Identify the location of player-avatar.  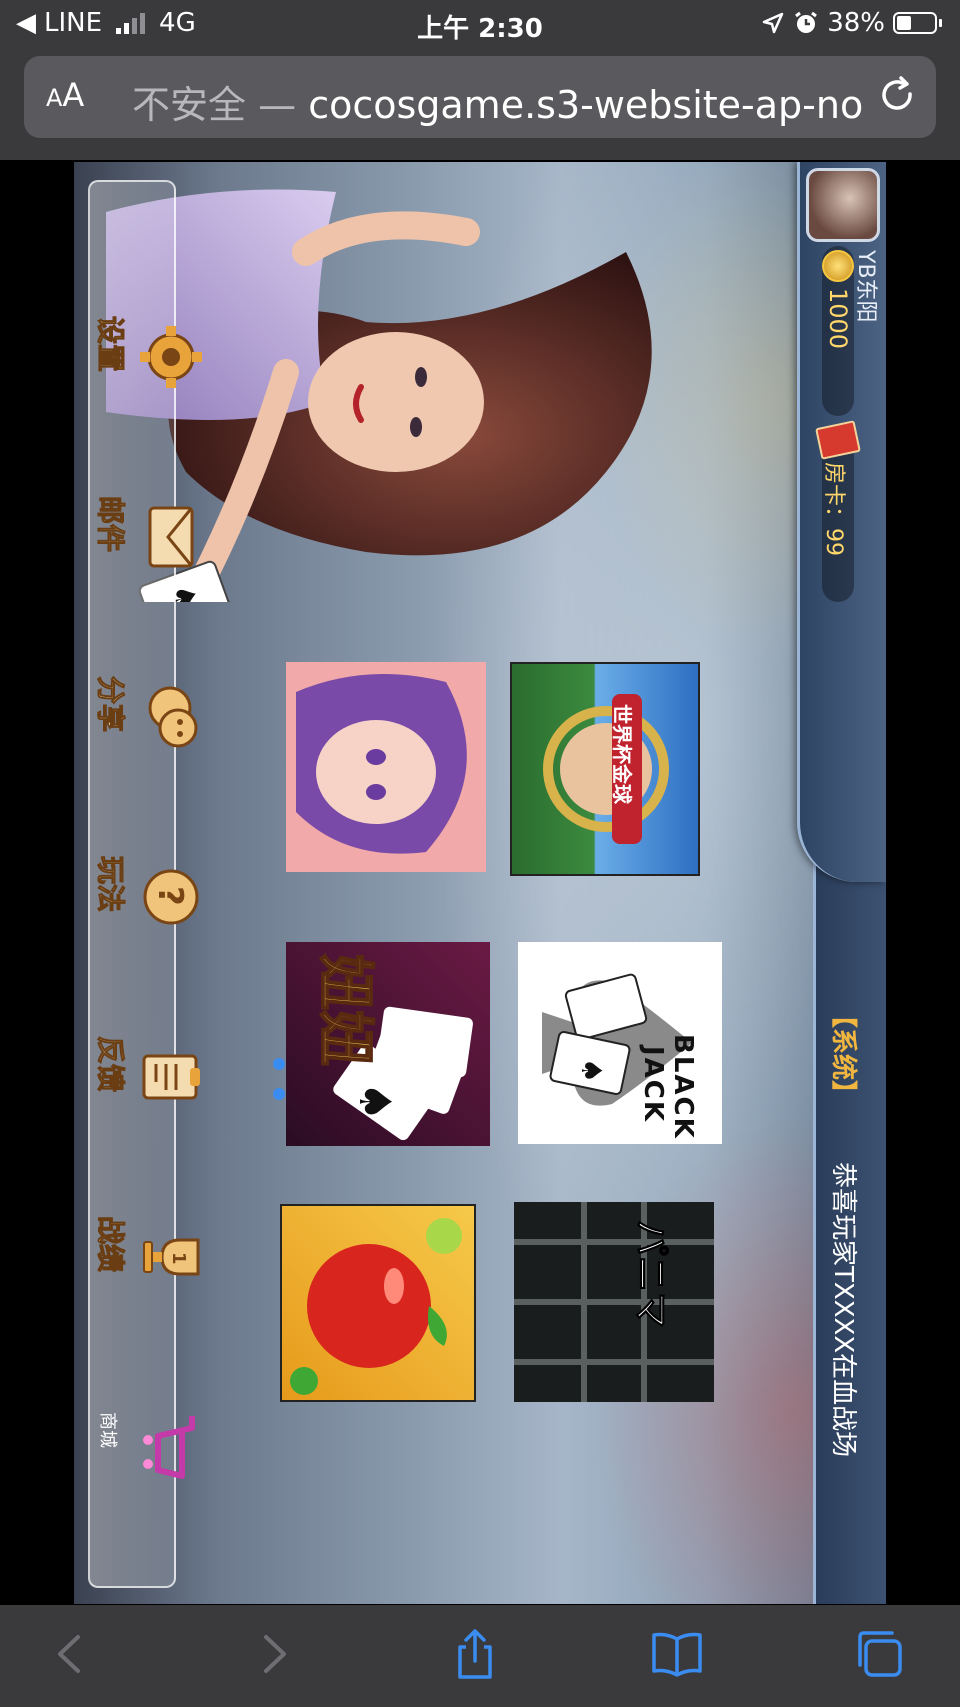
(843, 205).